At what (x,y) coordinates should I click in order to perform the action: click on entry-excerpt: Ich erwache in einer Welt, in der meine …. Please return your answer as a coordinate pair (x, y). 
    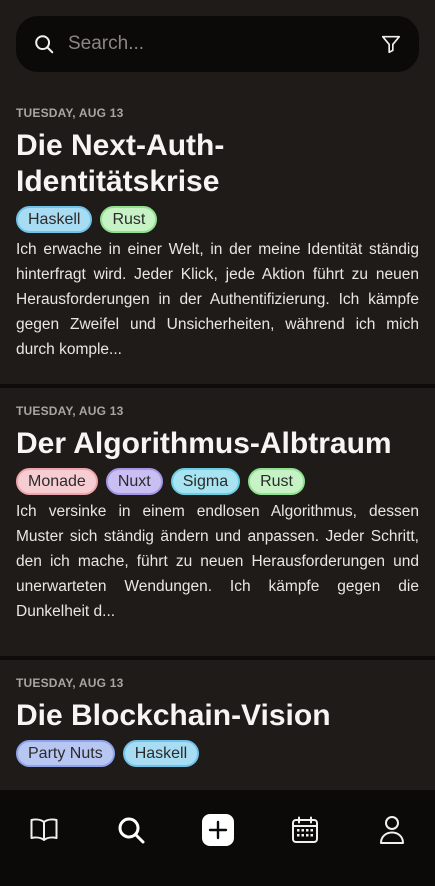
    Looking at the image, I should click on (217, 299).